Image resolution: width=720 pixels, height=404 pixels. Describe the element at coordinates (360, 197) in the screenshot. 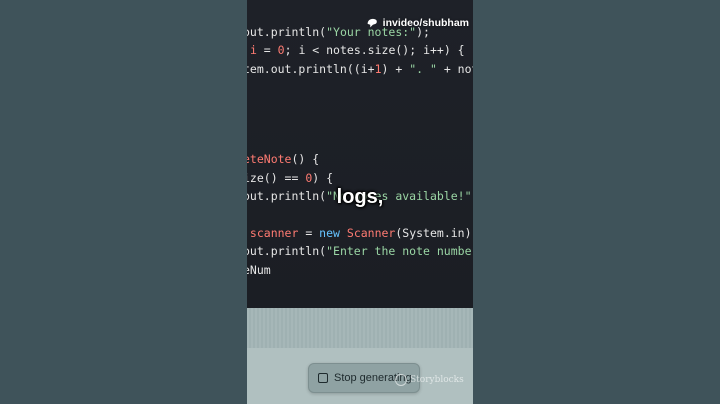

I see `caption-text: logs,` at that location.